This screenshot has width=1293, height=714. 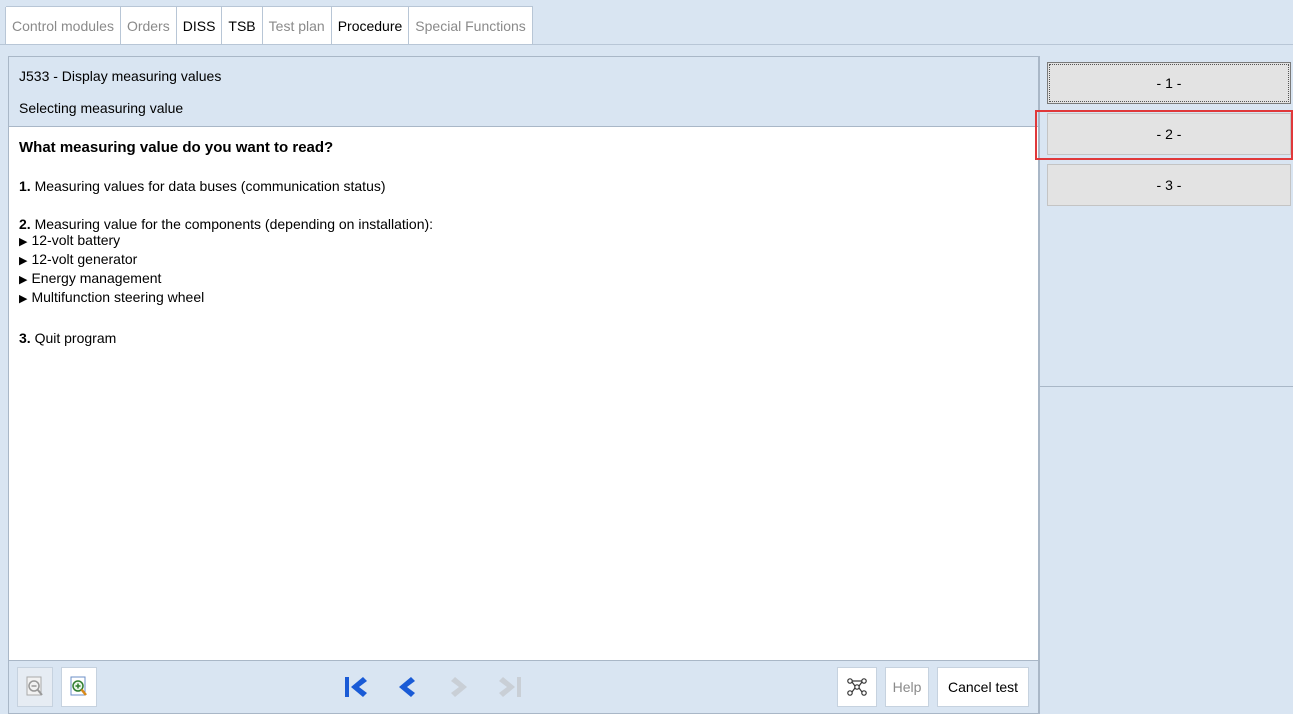 What do you see at coordinates (296, 26) in the screenshot?
I see `tab-test-plan: Test plan` at bounding box center [296, 26].